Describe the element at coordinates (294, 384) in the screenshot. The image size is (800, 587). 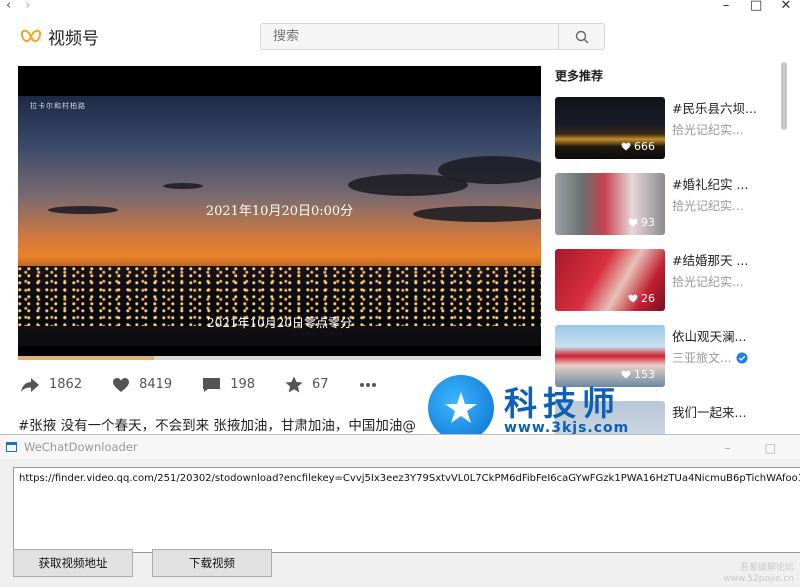
I see `star-icon` at that location.